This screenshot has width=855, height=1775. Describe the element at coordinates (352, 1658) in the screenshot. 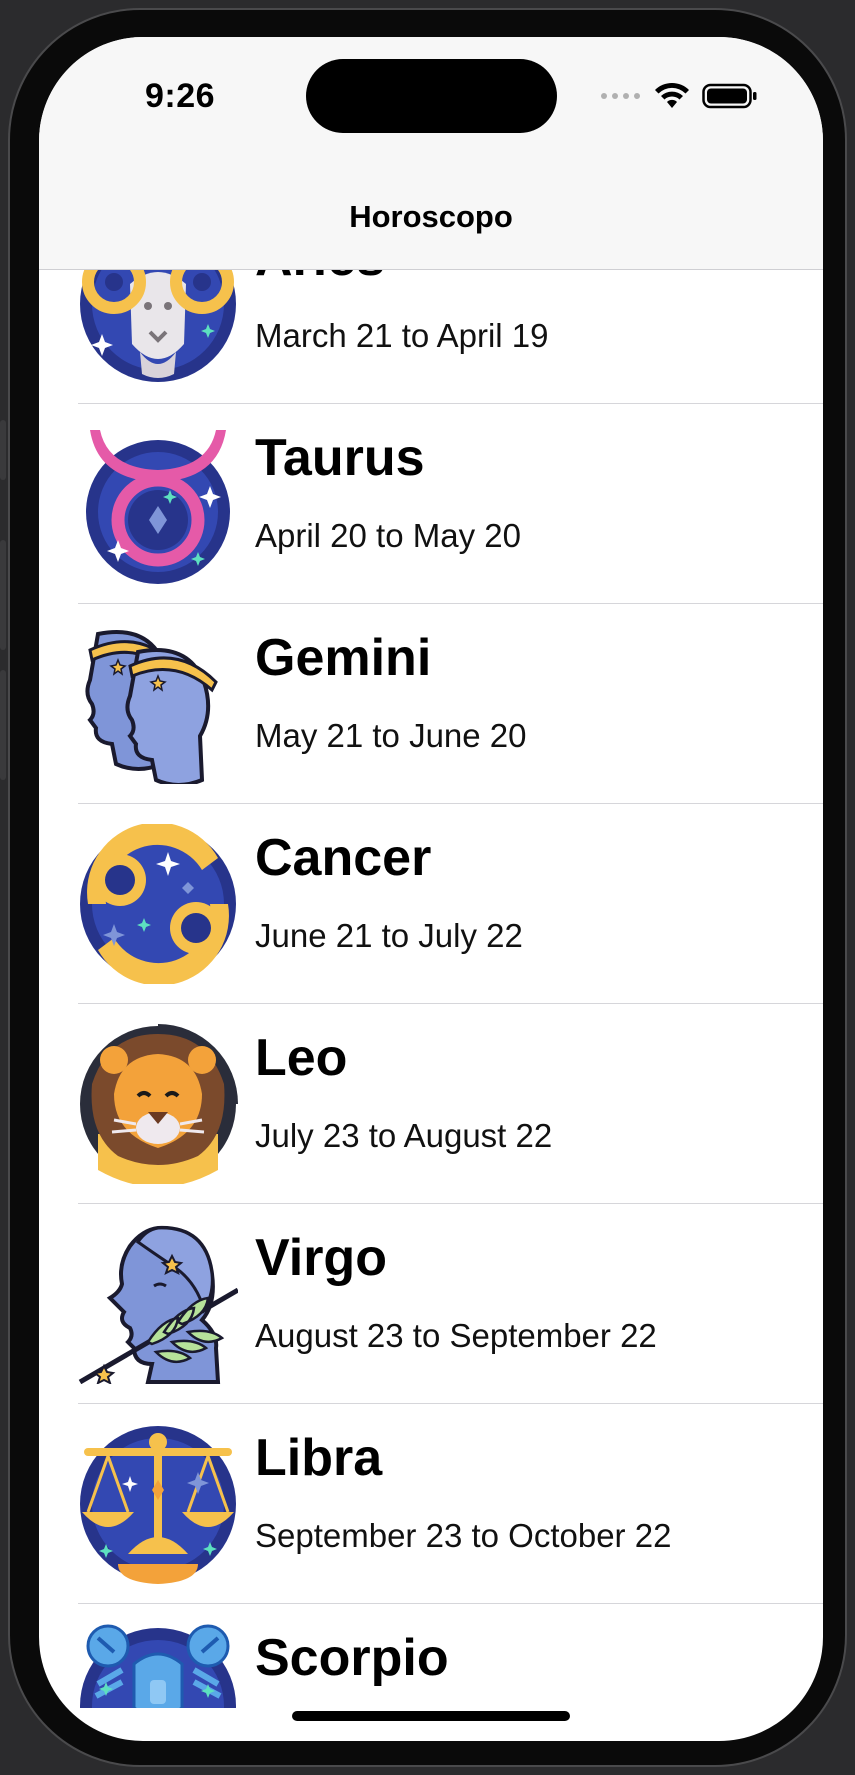

I see `sign-name: Scorpio` at that location.